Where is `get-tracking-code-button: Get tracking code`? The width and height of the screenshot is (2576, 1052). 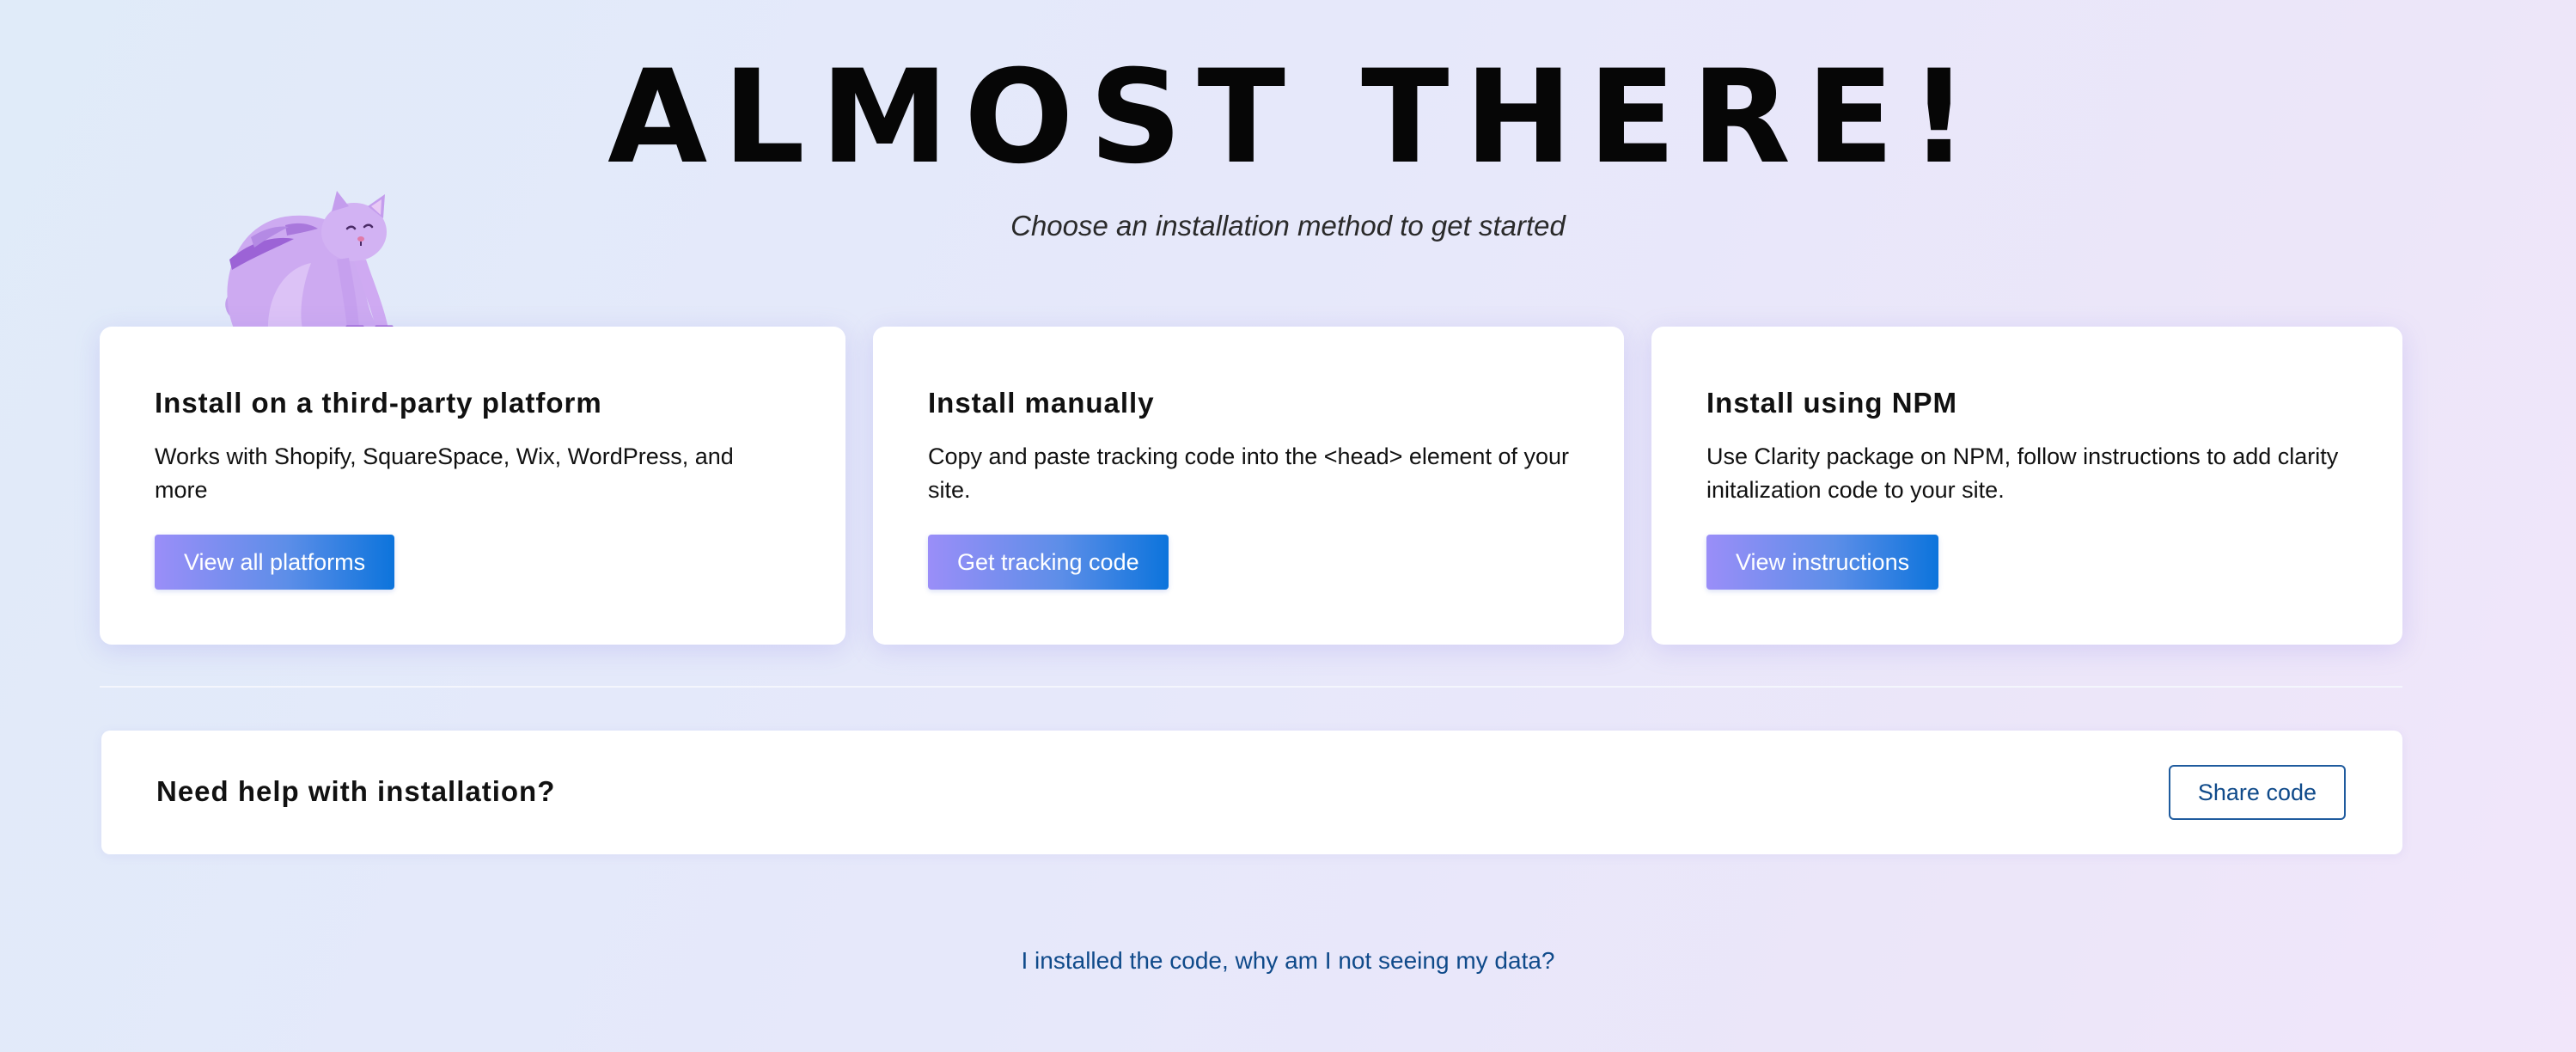 get-tracking-code-button: Get tracking code is located at coordinates (1048, 562).